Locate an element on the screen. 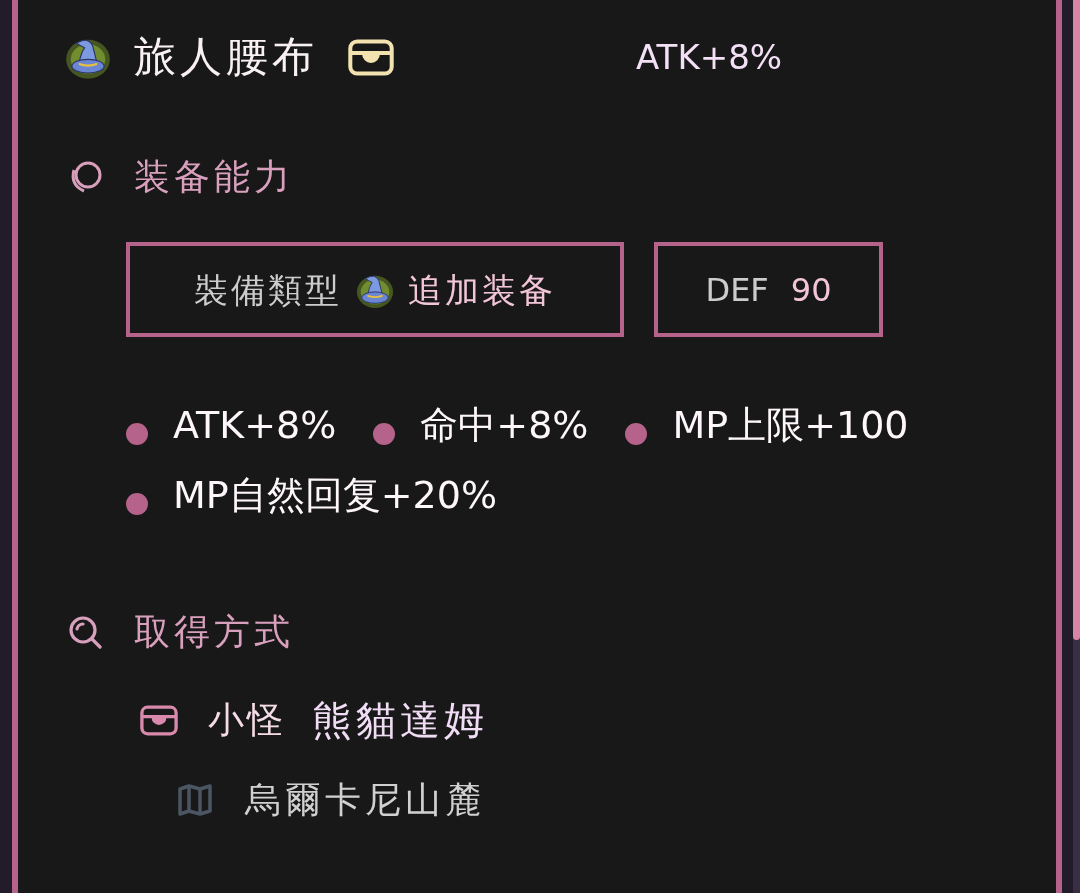 Image resolution: width=1080 pixels, height=893 pixels. effect-text: MP自然回复+20% is located at coordinates (335, 495).